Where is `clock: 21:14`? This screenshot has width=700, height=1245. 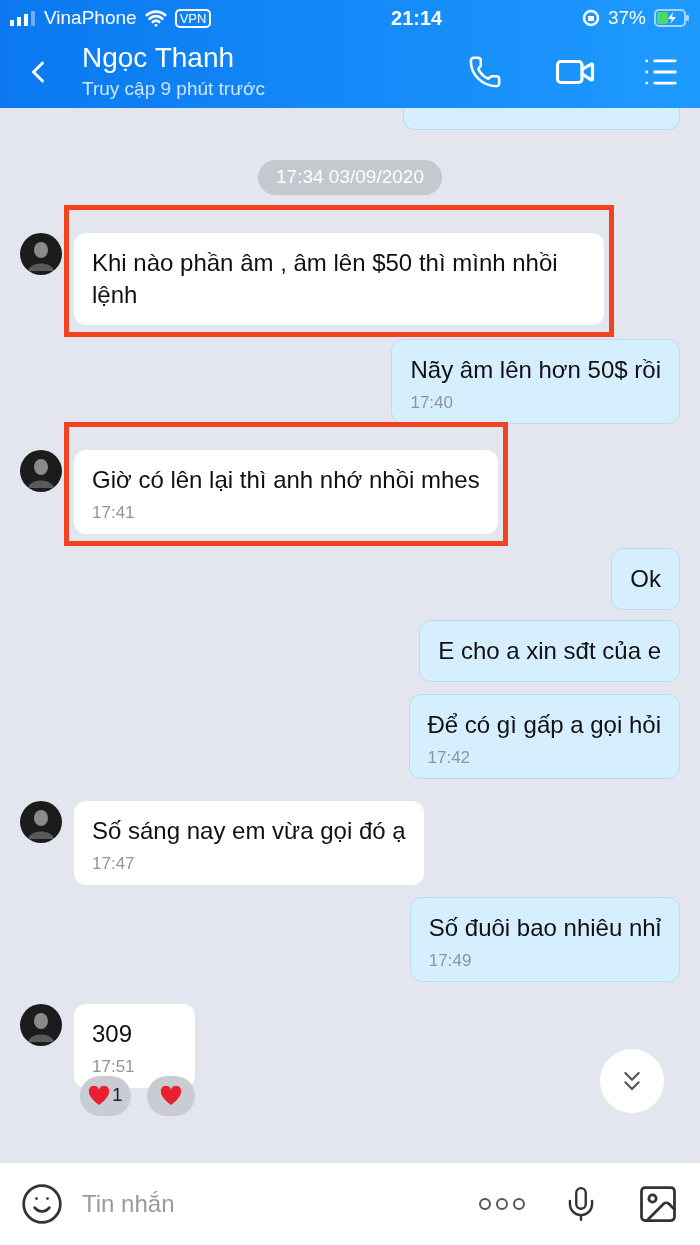 clock: 21:14 is located at coordinates (417, 18).